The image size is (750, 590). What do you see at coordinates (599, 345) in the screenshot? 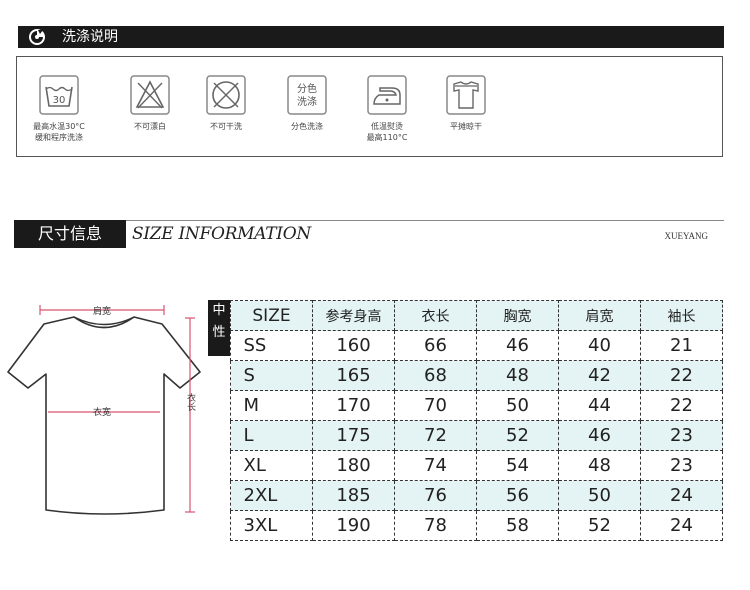
I see `table-cell: 40` at bounding box center [599, 345].